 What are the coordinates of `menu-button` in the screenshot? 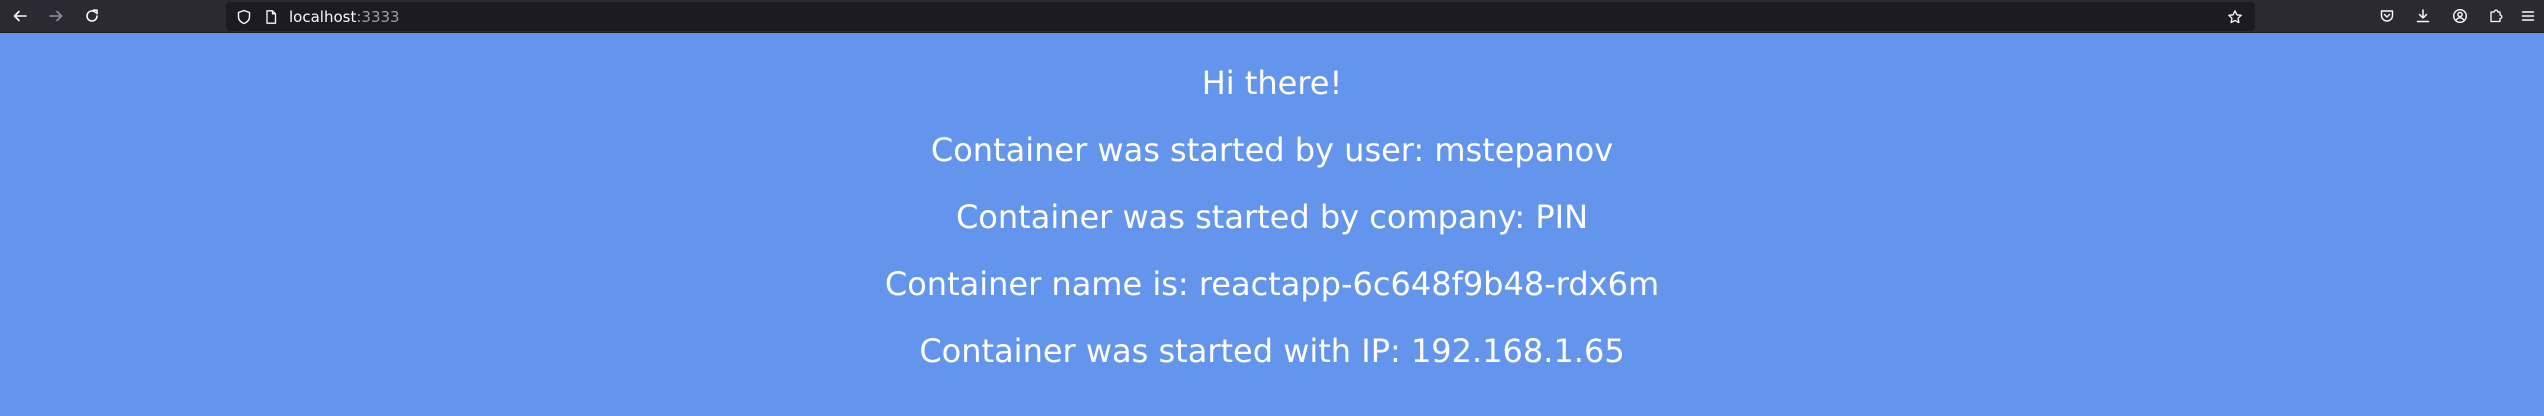 It's located at (2528, 16).